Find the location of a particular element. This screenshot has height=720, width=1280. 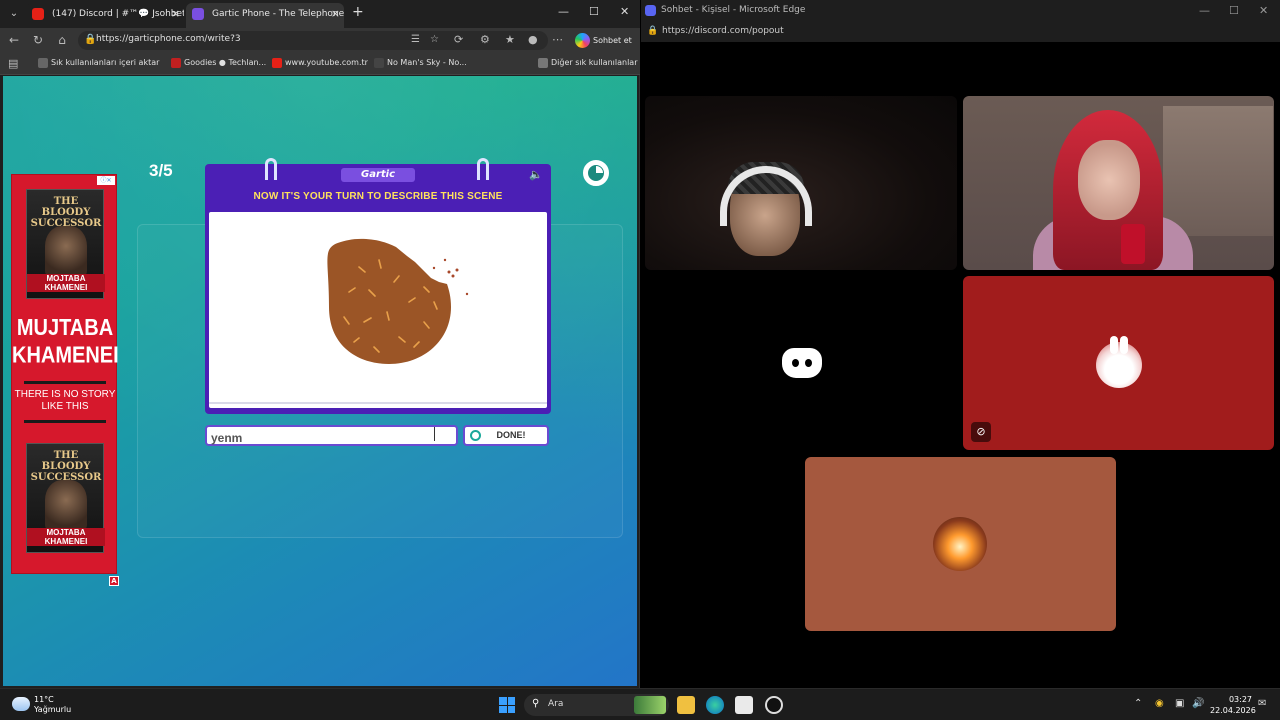

favorite-star-icon: ☆ is located at coordinates (434, 39).